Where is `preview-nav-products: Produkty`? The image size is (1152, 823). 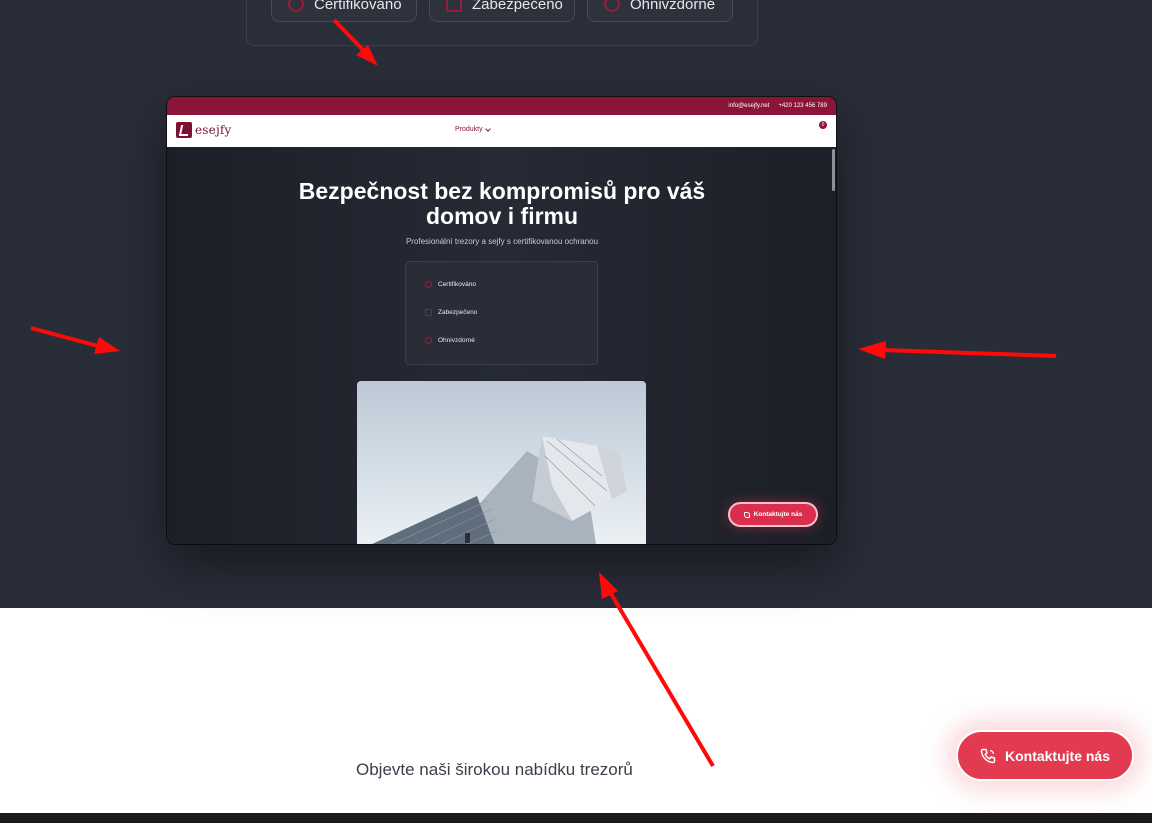 preview-nav-products: Produkty is located at coordinates (473, 129).